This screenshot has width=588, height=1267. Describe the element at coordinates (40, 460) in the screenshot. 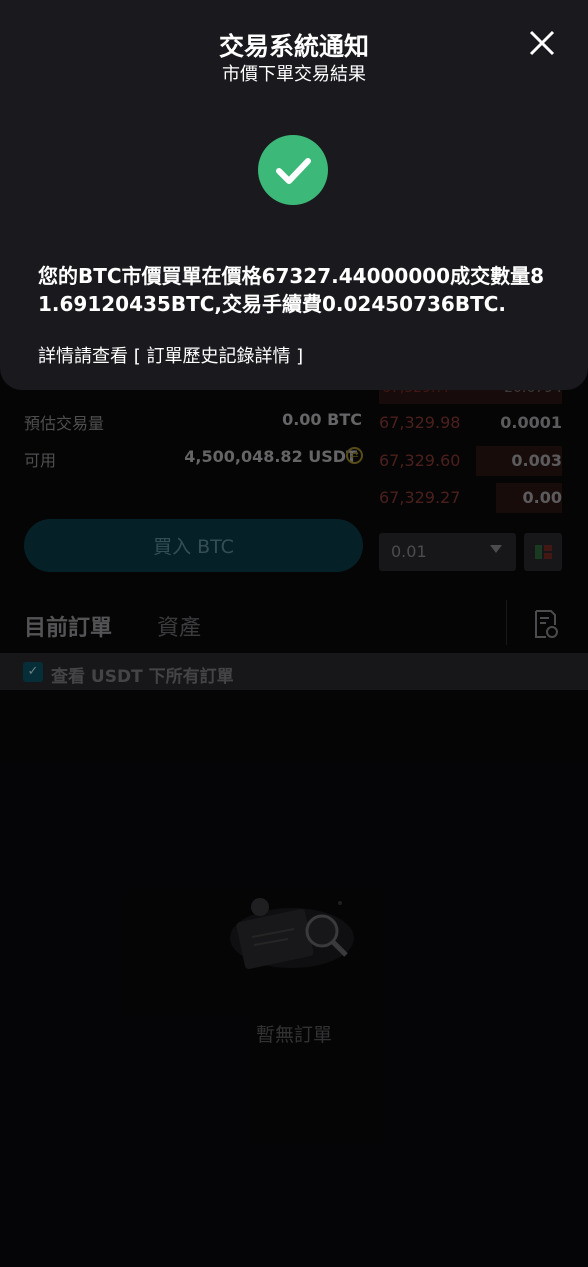

I see `available-label: 可用` at that location.